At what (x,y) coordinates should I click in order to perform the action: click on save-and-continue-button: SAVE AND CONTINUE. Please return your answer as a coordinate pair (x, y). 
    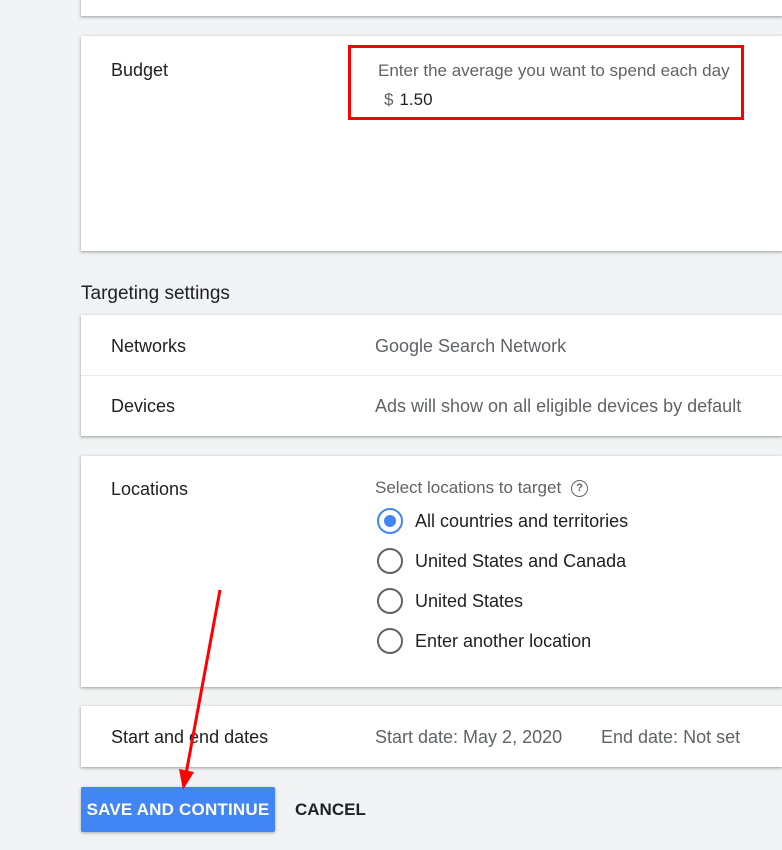
    Looking at the image, I should click on (178, 809).